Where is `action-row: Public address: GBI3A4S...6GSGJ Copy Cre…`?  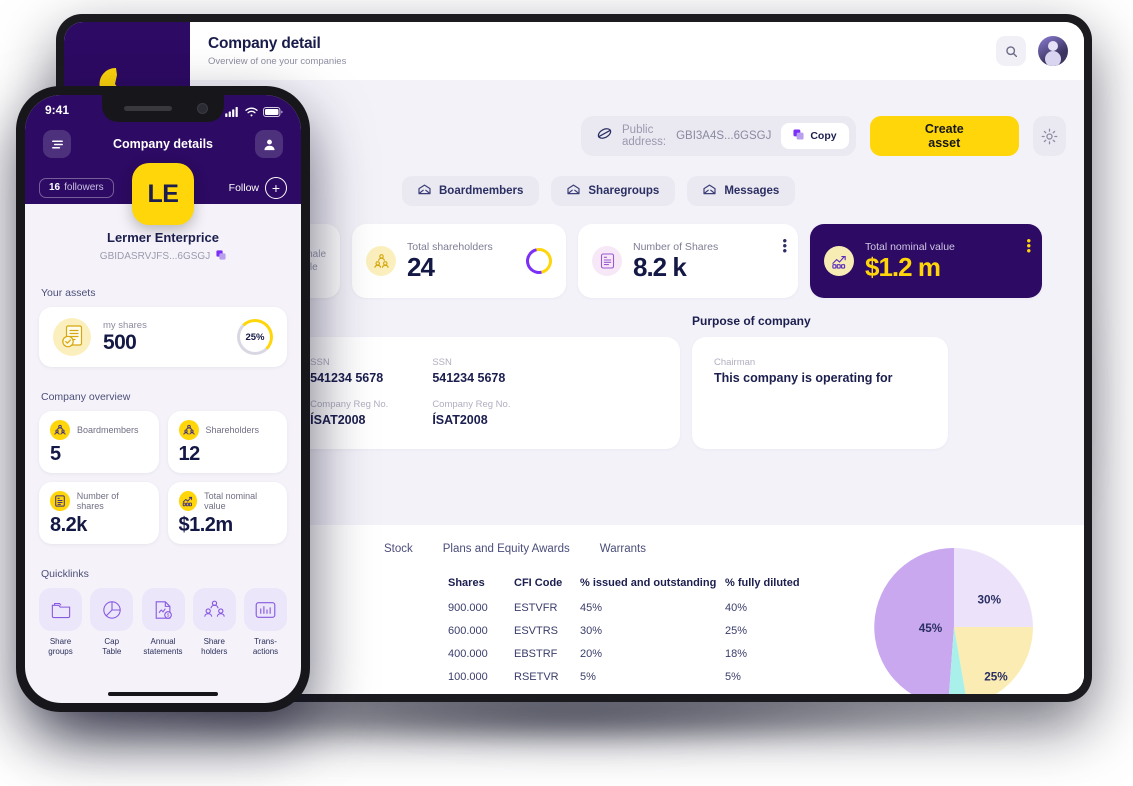 action-row: Public address: GBI3A4S...6GSGJ Copy Cre… is located at coordinates (637, 136).